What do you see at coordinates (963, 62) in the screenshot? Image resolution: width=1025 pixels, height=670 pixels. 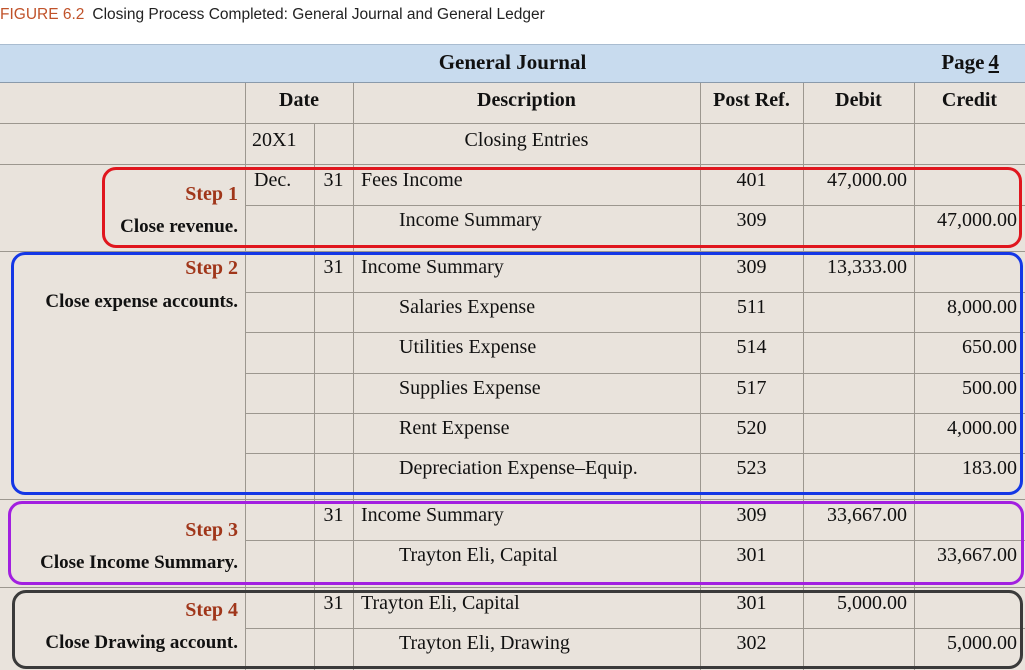 I see `page-label: Page` at bounding box center [963, 62].